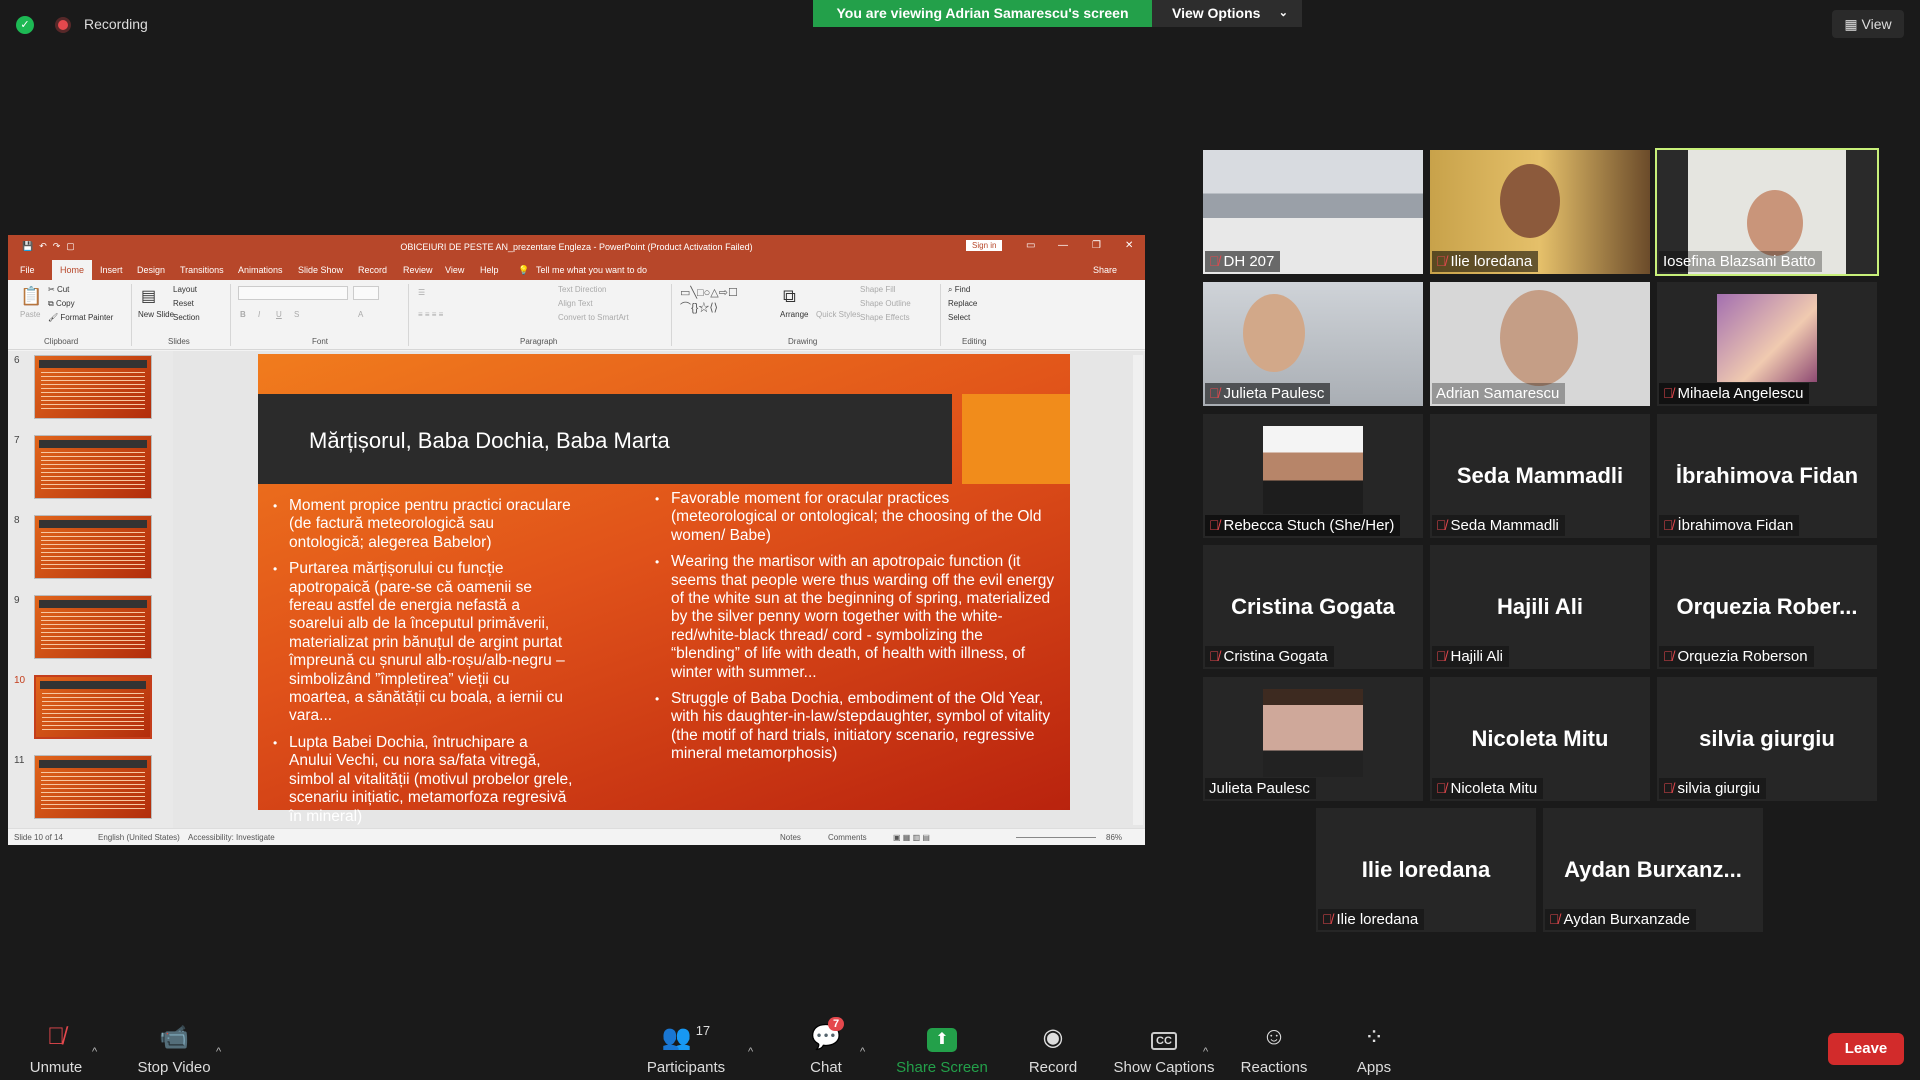  I want to click on section-button: Section, so click(186, 317).